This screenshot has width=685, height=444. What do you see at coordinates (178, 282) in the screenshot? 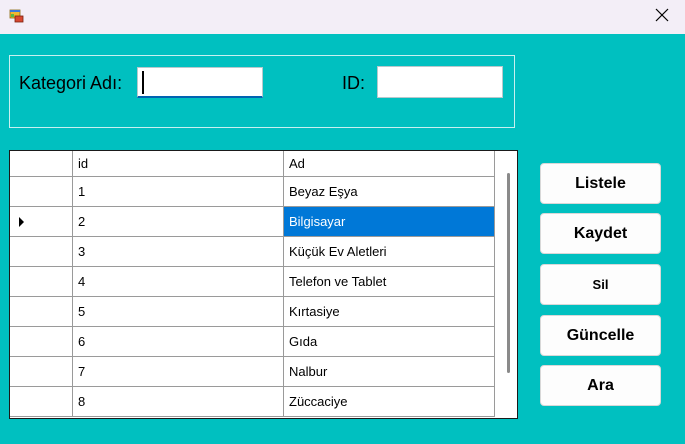
I see `cell-id: 4` at bounding box center [178, 282].